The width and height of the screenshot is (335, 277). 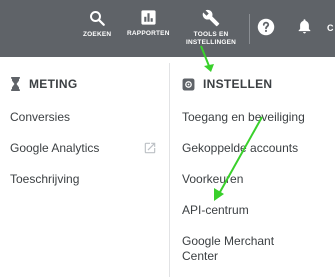 I want to click on bar-chart-icon, so click(x=148, y=17).